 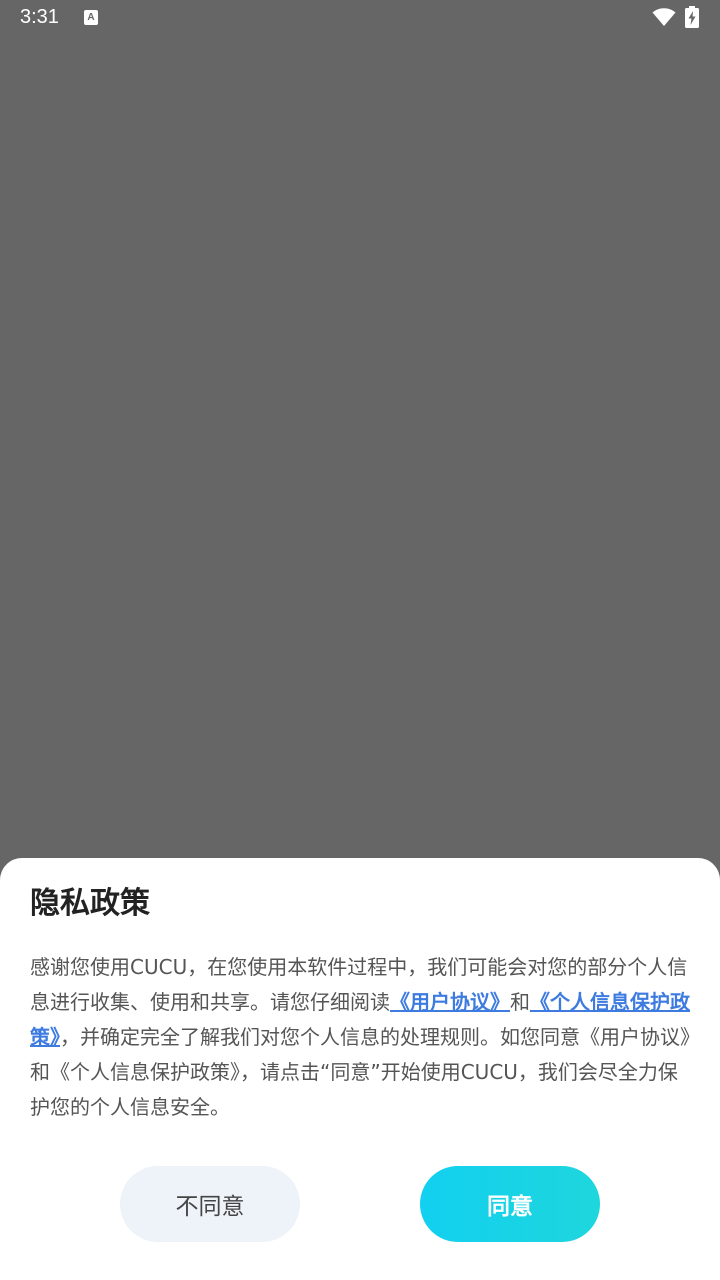 I want to click on wifi-icon, so click(x=664, y=17).